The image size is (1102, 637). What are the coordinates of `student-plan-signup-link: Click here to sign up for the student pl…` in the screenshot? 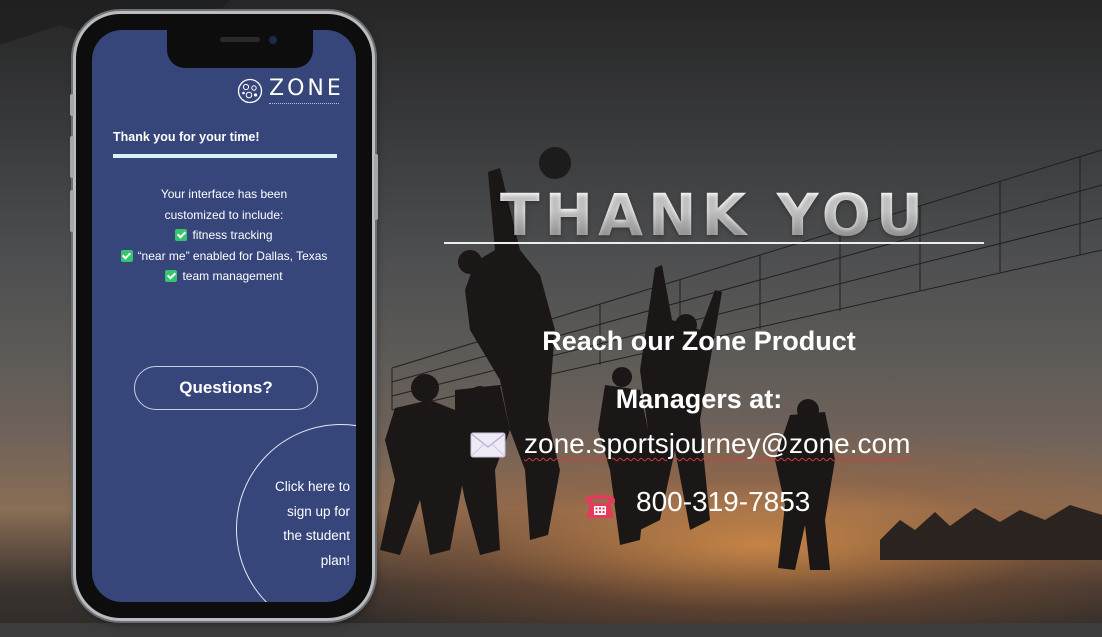 It's located at (302, 524).